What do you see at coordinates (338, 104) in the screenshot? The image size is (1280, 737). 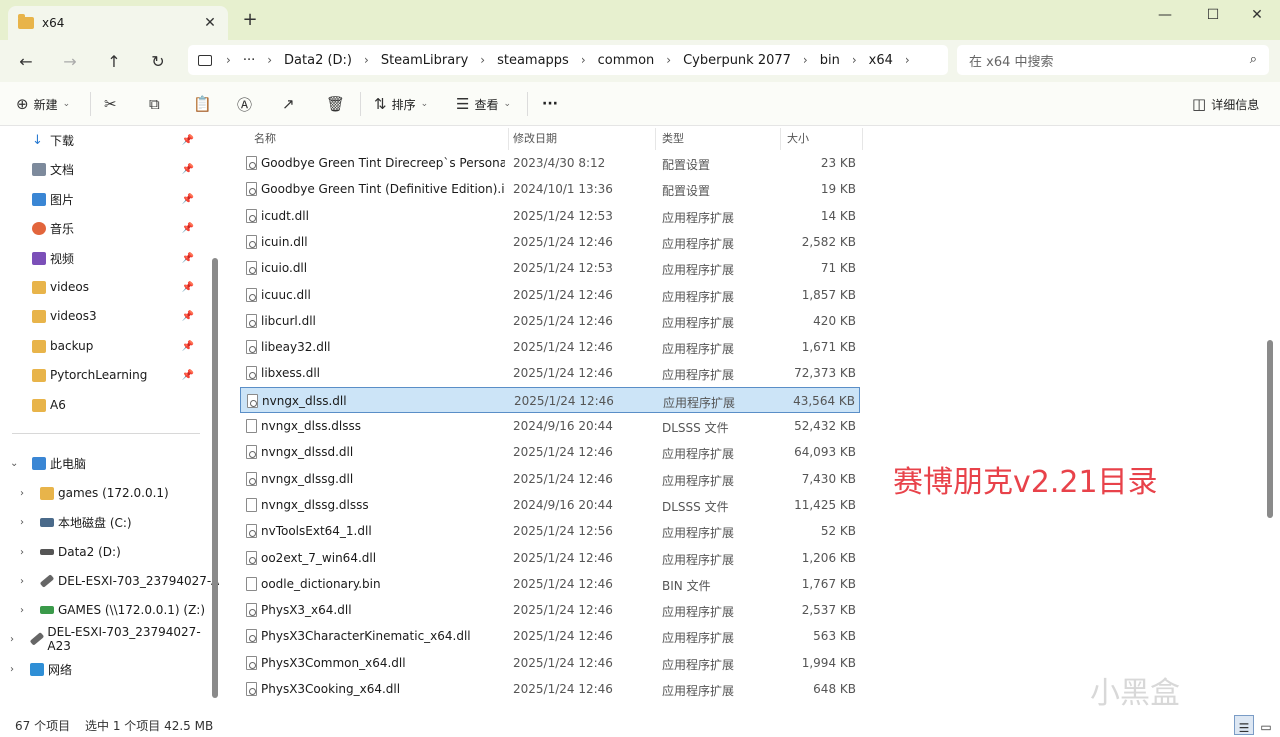 I see `delete-button: 🗑` at bounding box center [338, 104].